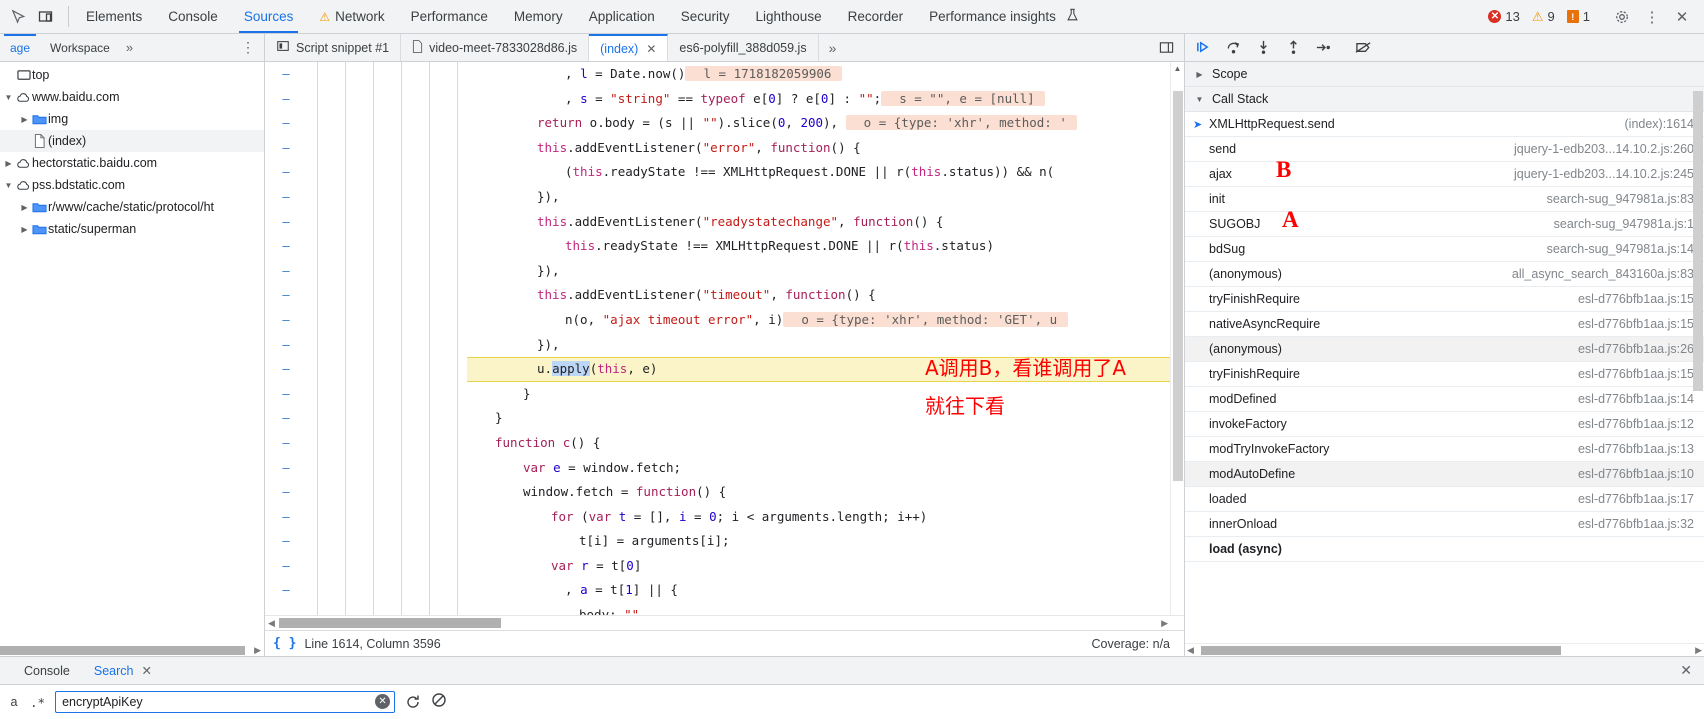 The width and height of the screenshot is (1704, 719). What do you see at coordinates (1444, 349) in the screenshot?
I see `call-stack-frame: (anonymous) esl-d776bfb1aa.js:26` at bounding box center [1444, 349].